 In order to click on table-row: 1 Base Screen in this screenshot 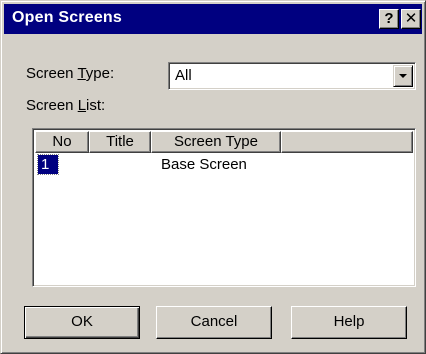, I will do `click(224, 164)`.